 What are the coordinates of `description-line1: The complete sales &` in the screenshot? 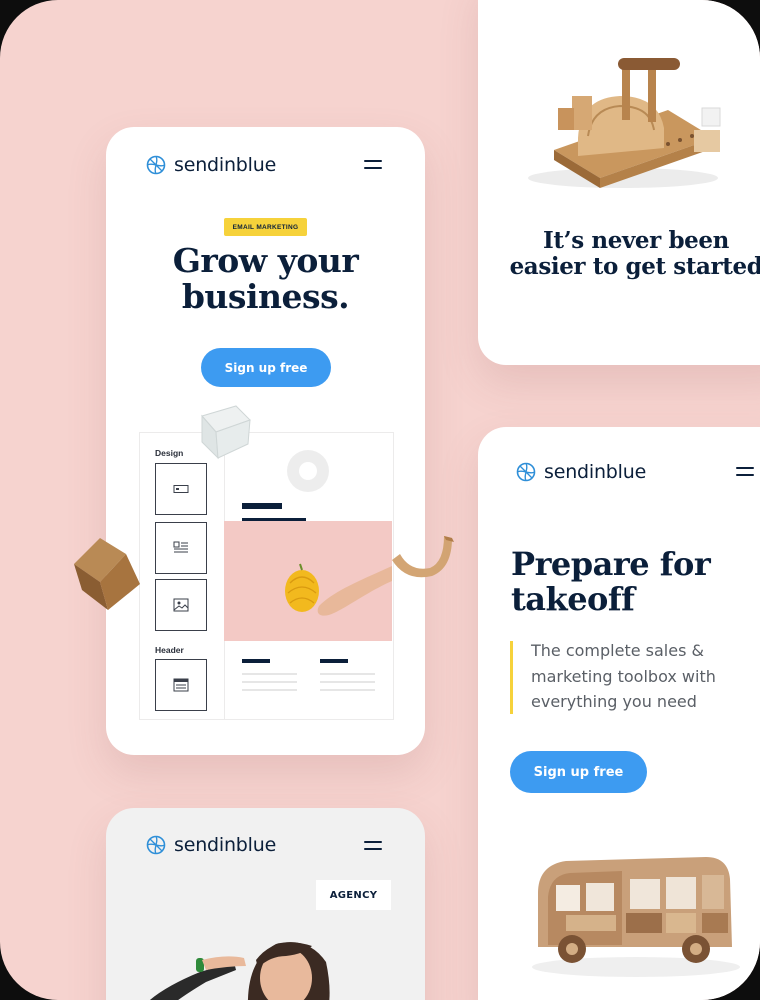 It's located at (617, 650).